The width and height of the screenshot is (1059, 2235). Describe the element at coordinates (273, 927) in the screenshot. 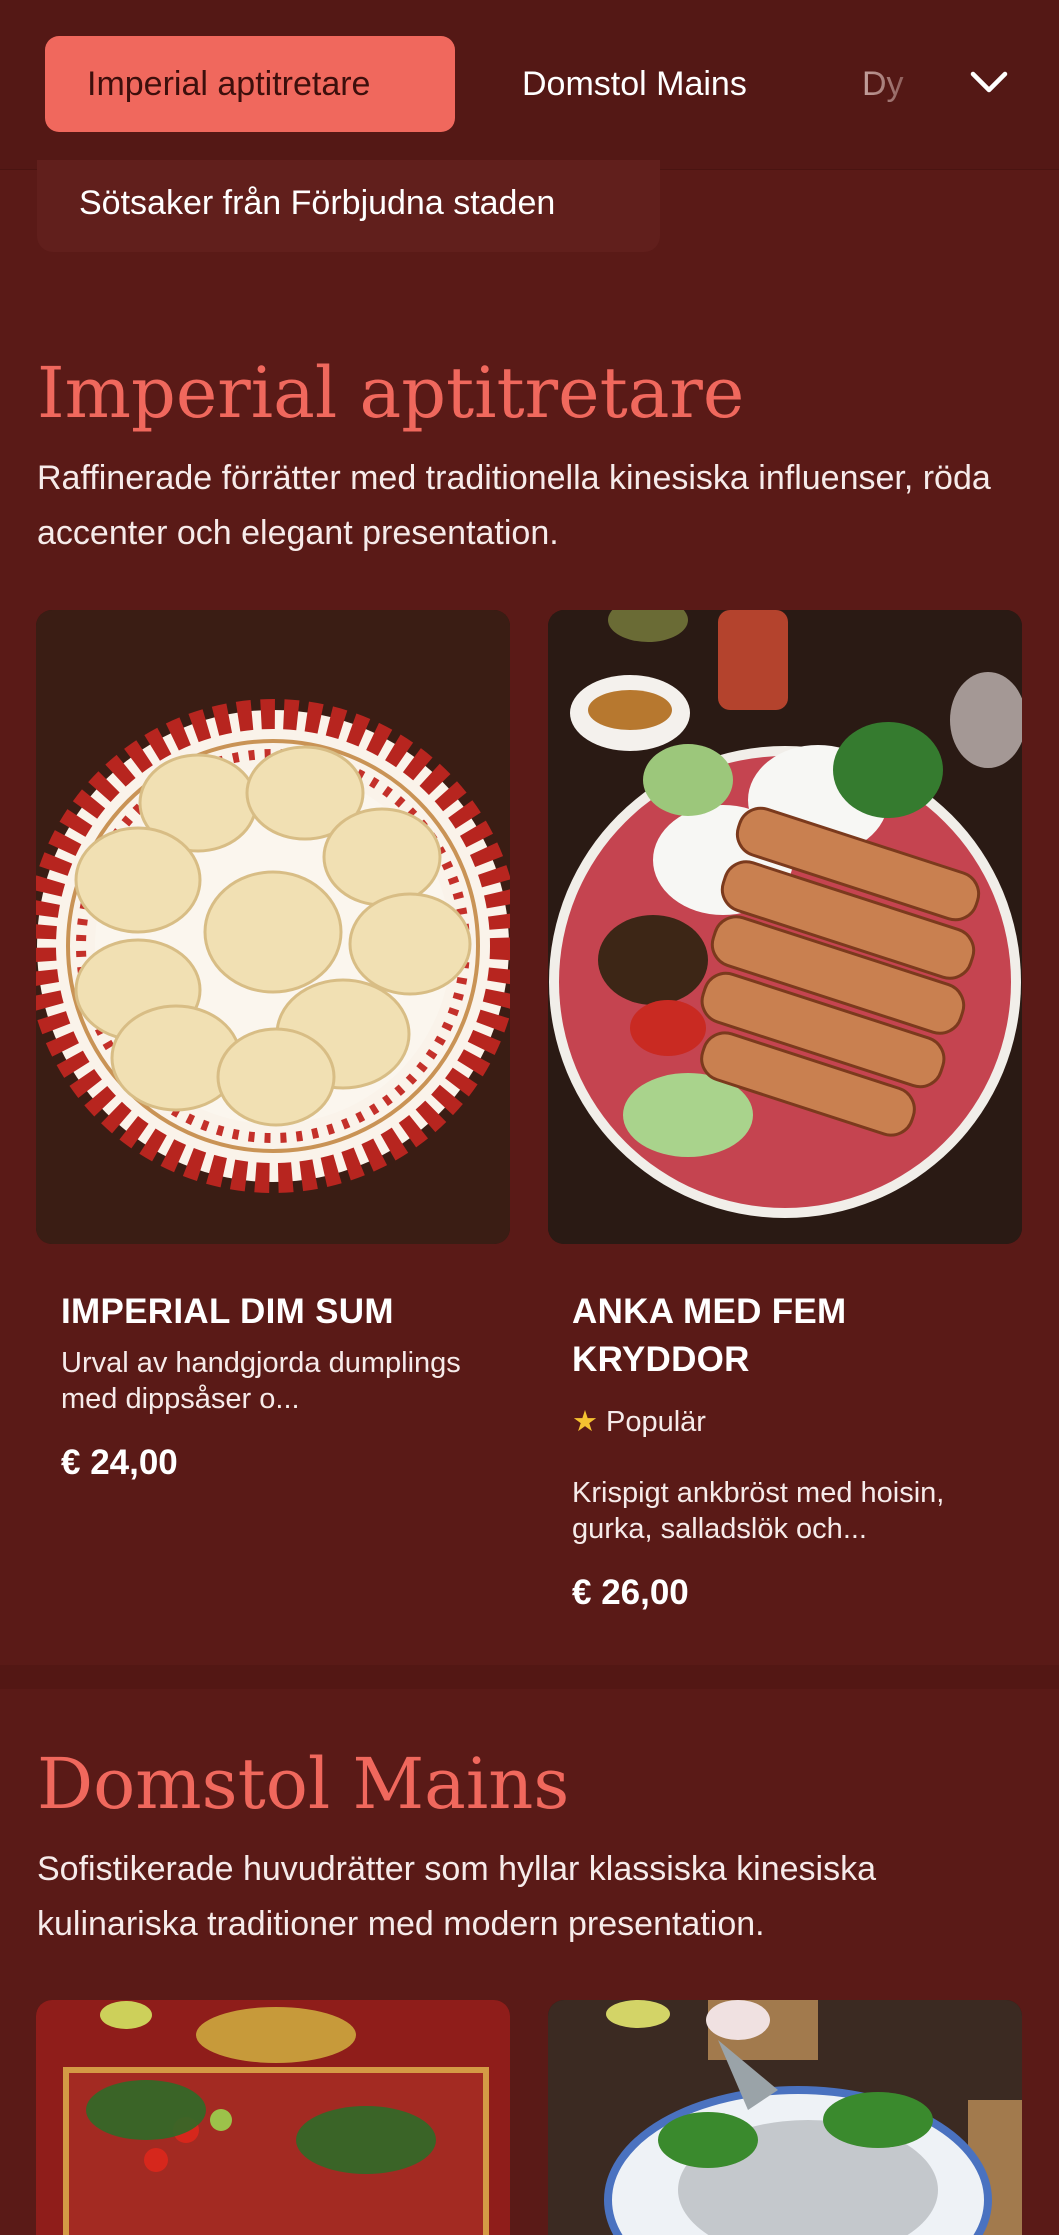

I see `dish-image-dim-sum` at that location.